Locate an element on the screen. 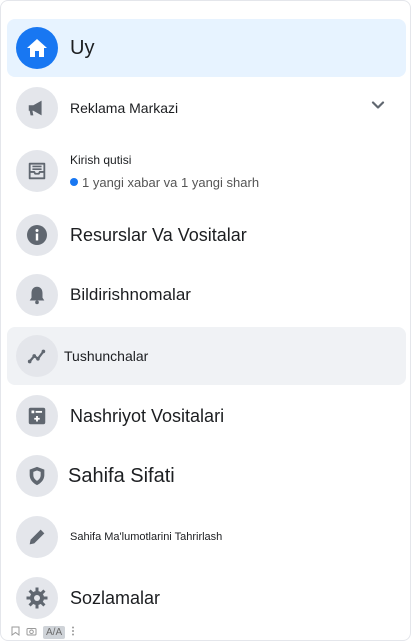 This screenshot has width=411, height=641. bell-icon is located at coordinates (37, 295).